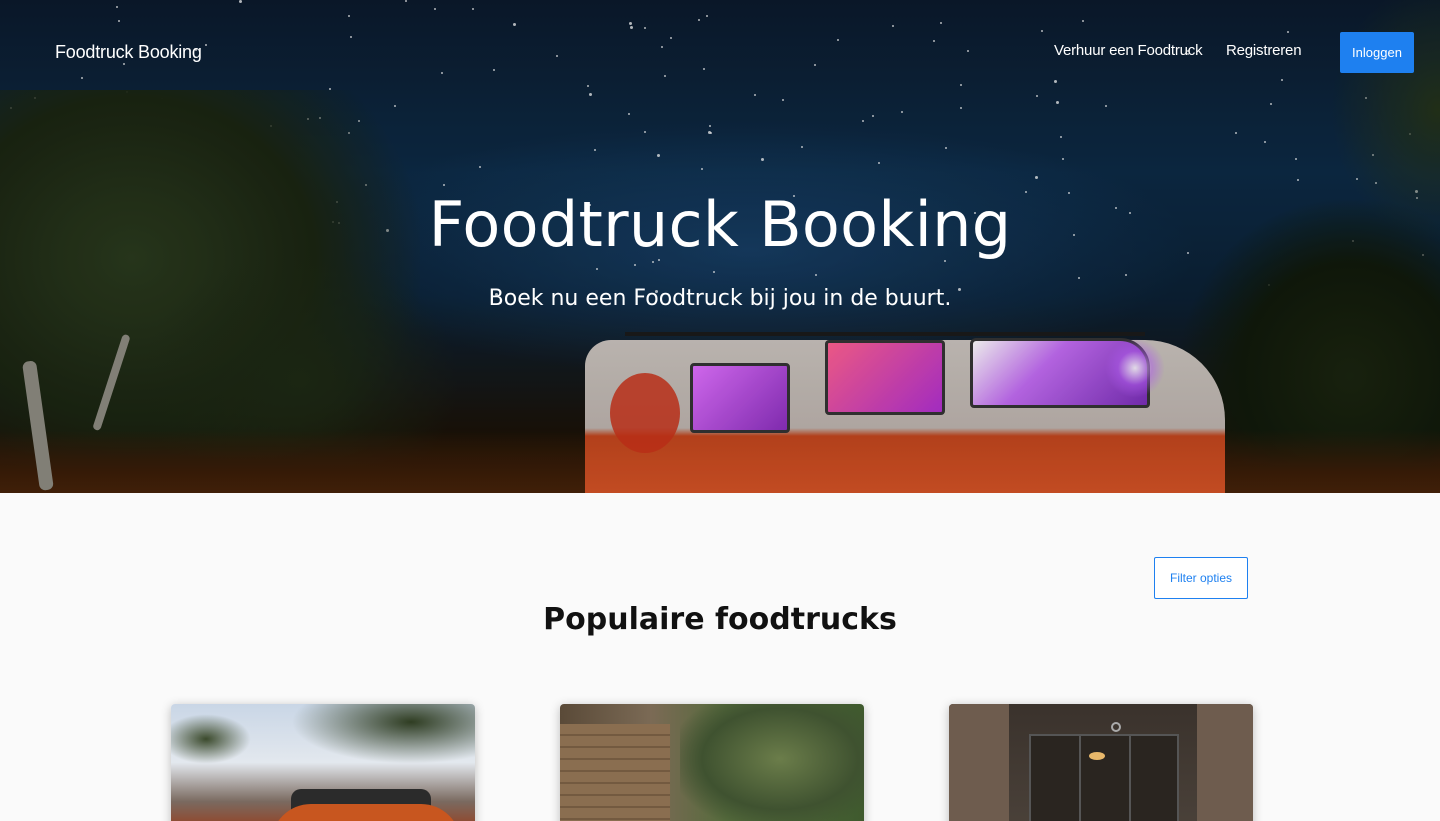  I want to click on card-image-van-body, so click(366, 812).